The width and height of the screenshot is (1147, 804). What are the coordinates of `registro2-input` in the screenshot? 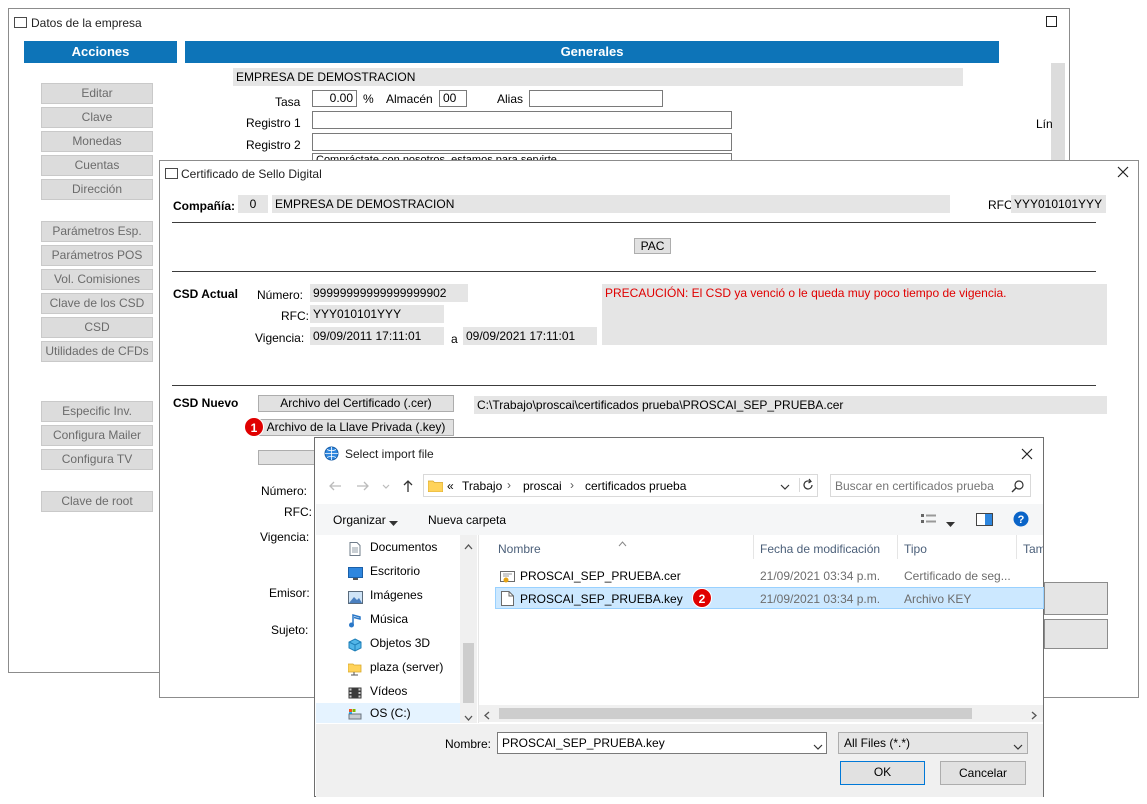 It's located at (522, 142).